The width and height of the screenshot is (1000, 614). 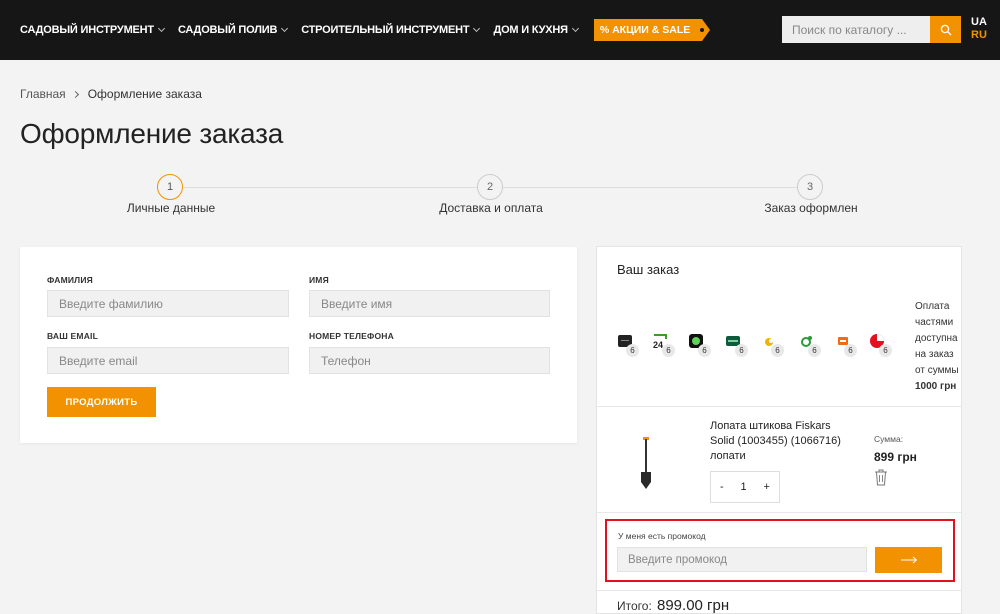 I want to click on phone-field, so click(x=429, y=360).